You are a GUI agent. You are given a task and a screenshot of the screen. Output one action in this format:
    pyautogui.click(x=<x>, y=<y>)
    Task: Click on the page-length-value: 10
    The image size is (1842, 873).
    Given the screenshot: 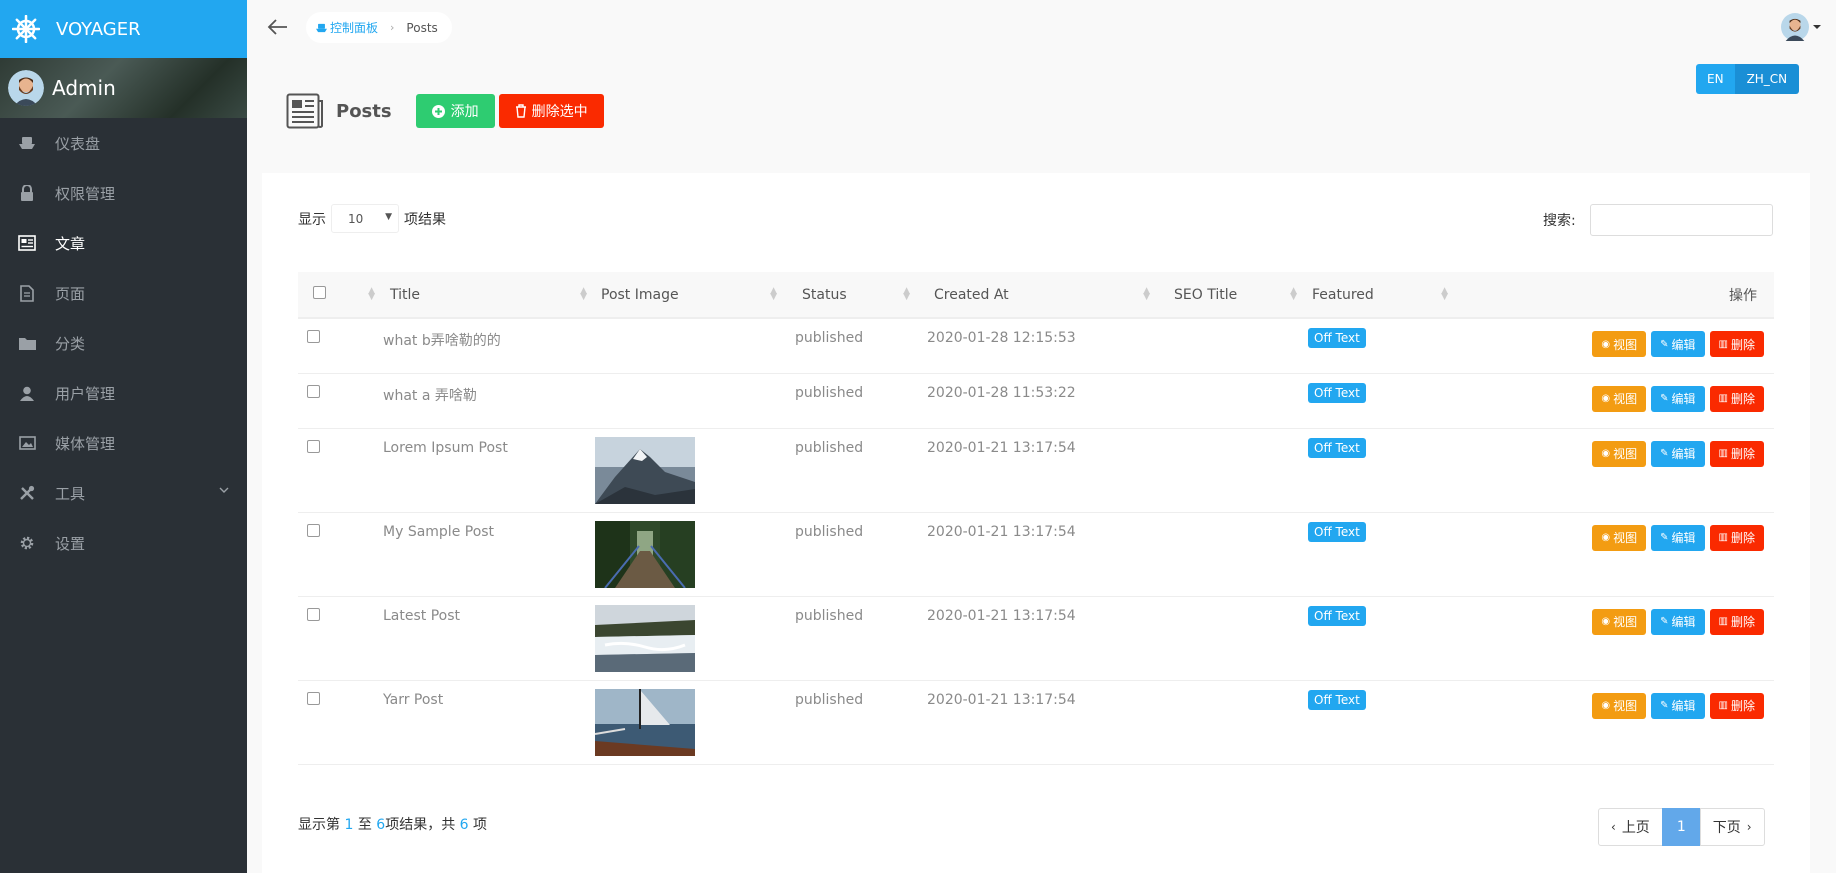 What is the action you would take?
    pyautogui.click(x=356, y=218)
    